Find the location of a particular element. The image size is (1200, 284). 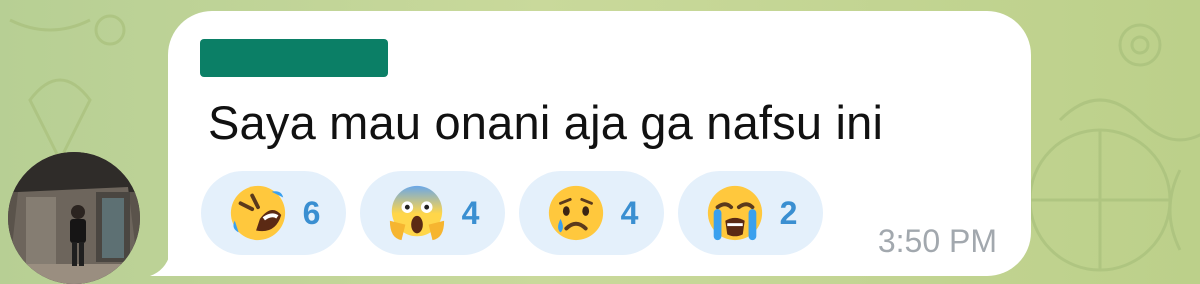

reaction-count: 2 is located at coordinates (788, 212).